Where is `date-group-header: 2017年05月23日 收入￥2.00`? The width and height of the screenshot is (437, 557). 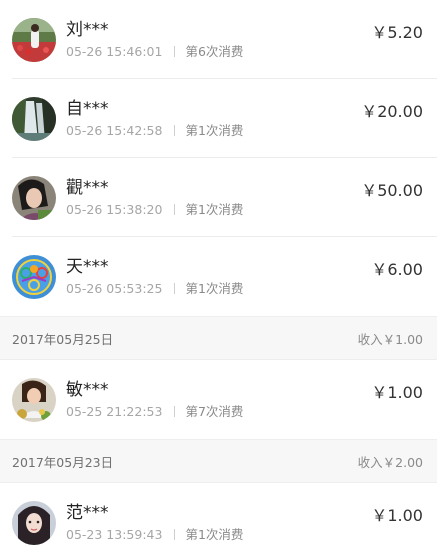
date-group-header: 2017年05月23日 收入￥2.00 is located at coordinates (218, 461).